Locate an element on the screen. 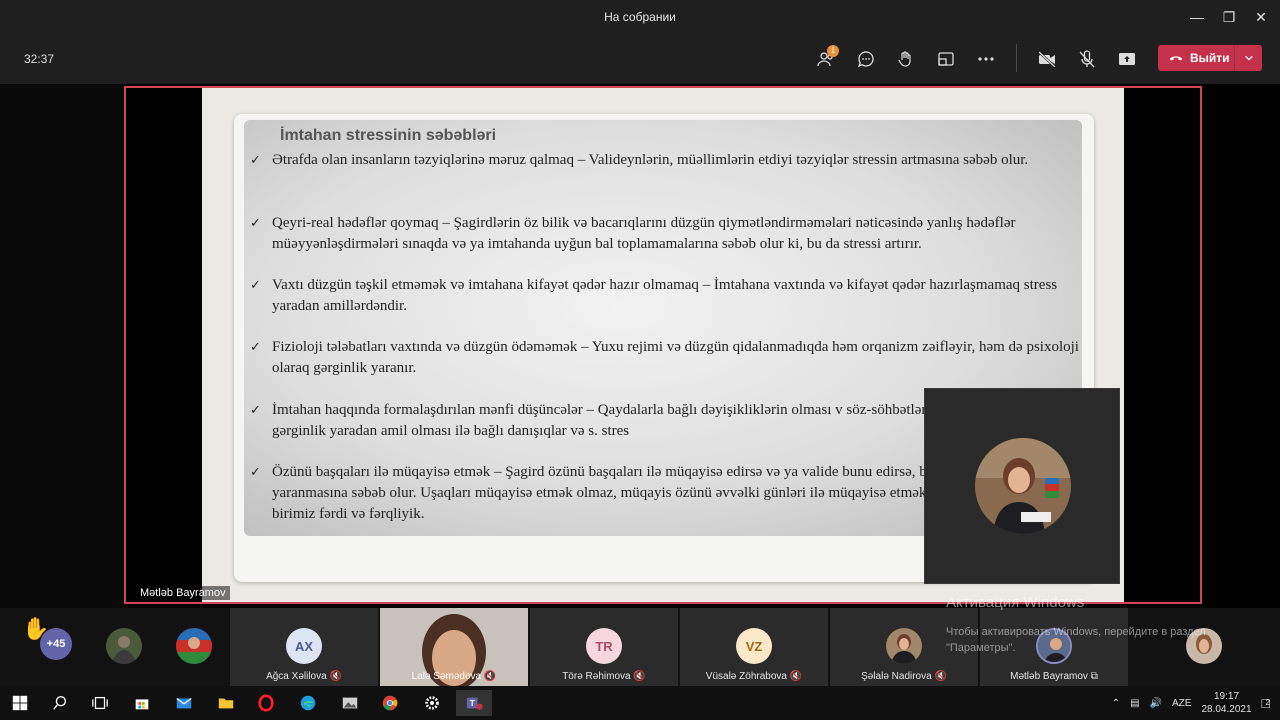 The height and width of the screenshot is (720, 1280). participant-tile: Lalə Səmədova 🔇 is located at coordinates (454, 647).